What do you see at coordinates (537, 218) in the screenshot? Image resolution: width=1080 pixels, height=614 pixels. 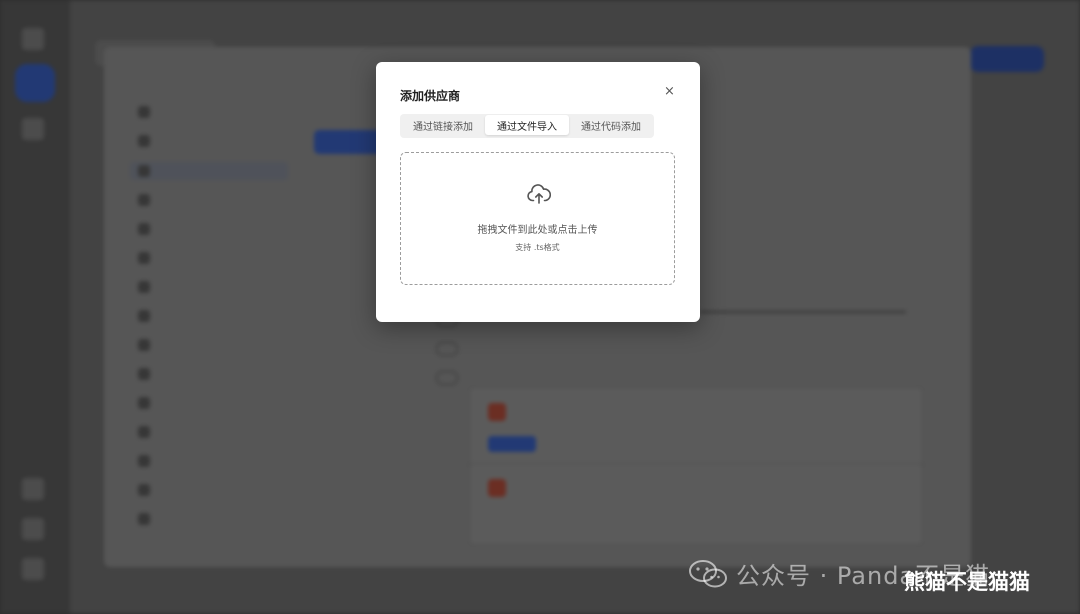 I see `file-dropzone: 拖拽文件到此处或点击上传 支持 .ts格式` at bounding box center [537, 218].